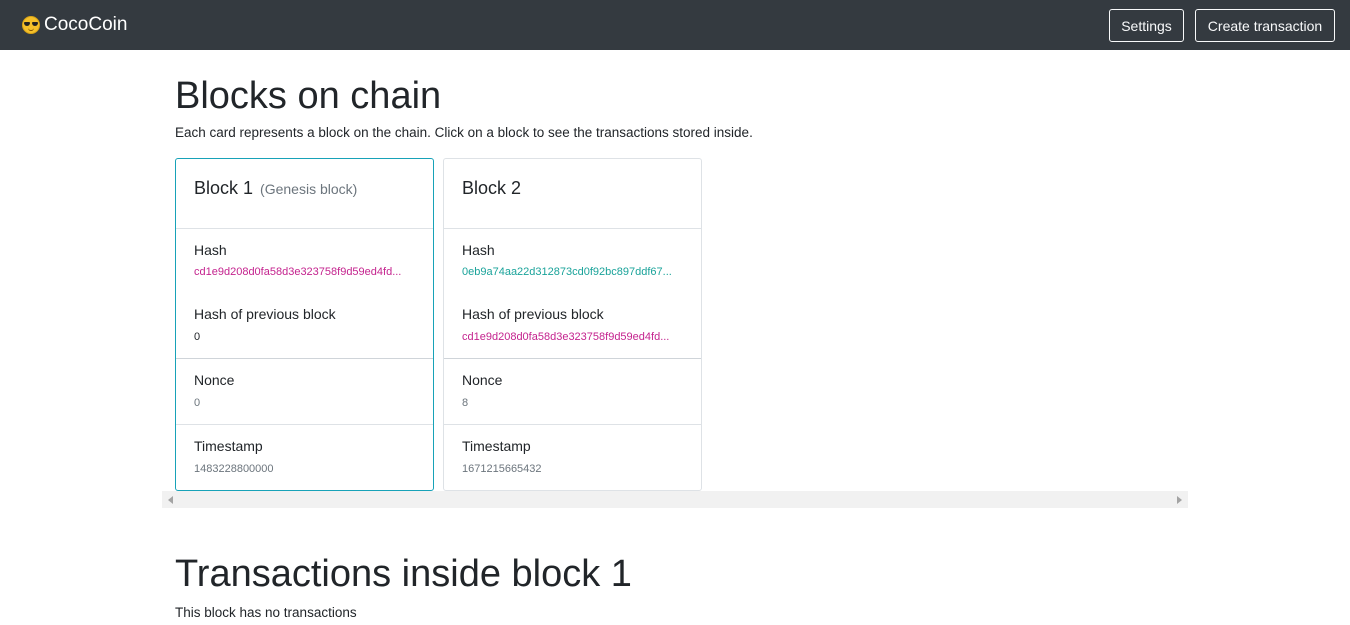 The width and height of the screenshot is (1350, 625). I want to click on block-title: Block 1 (Genesis block), so click(275, 188).